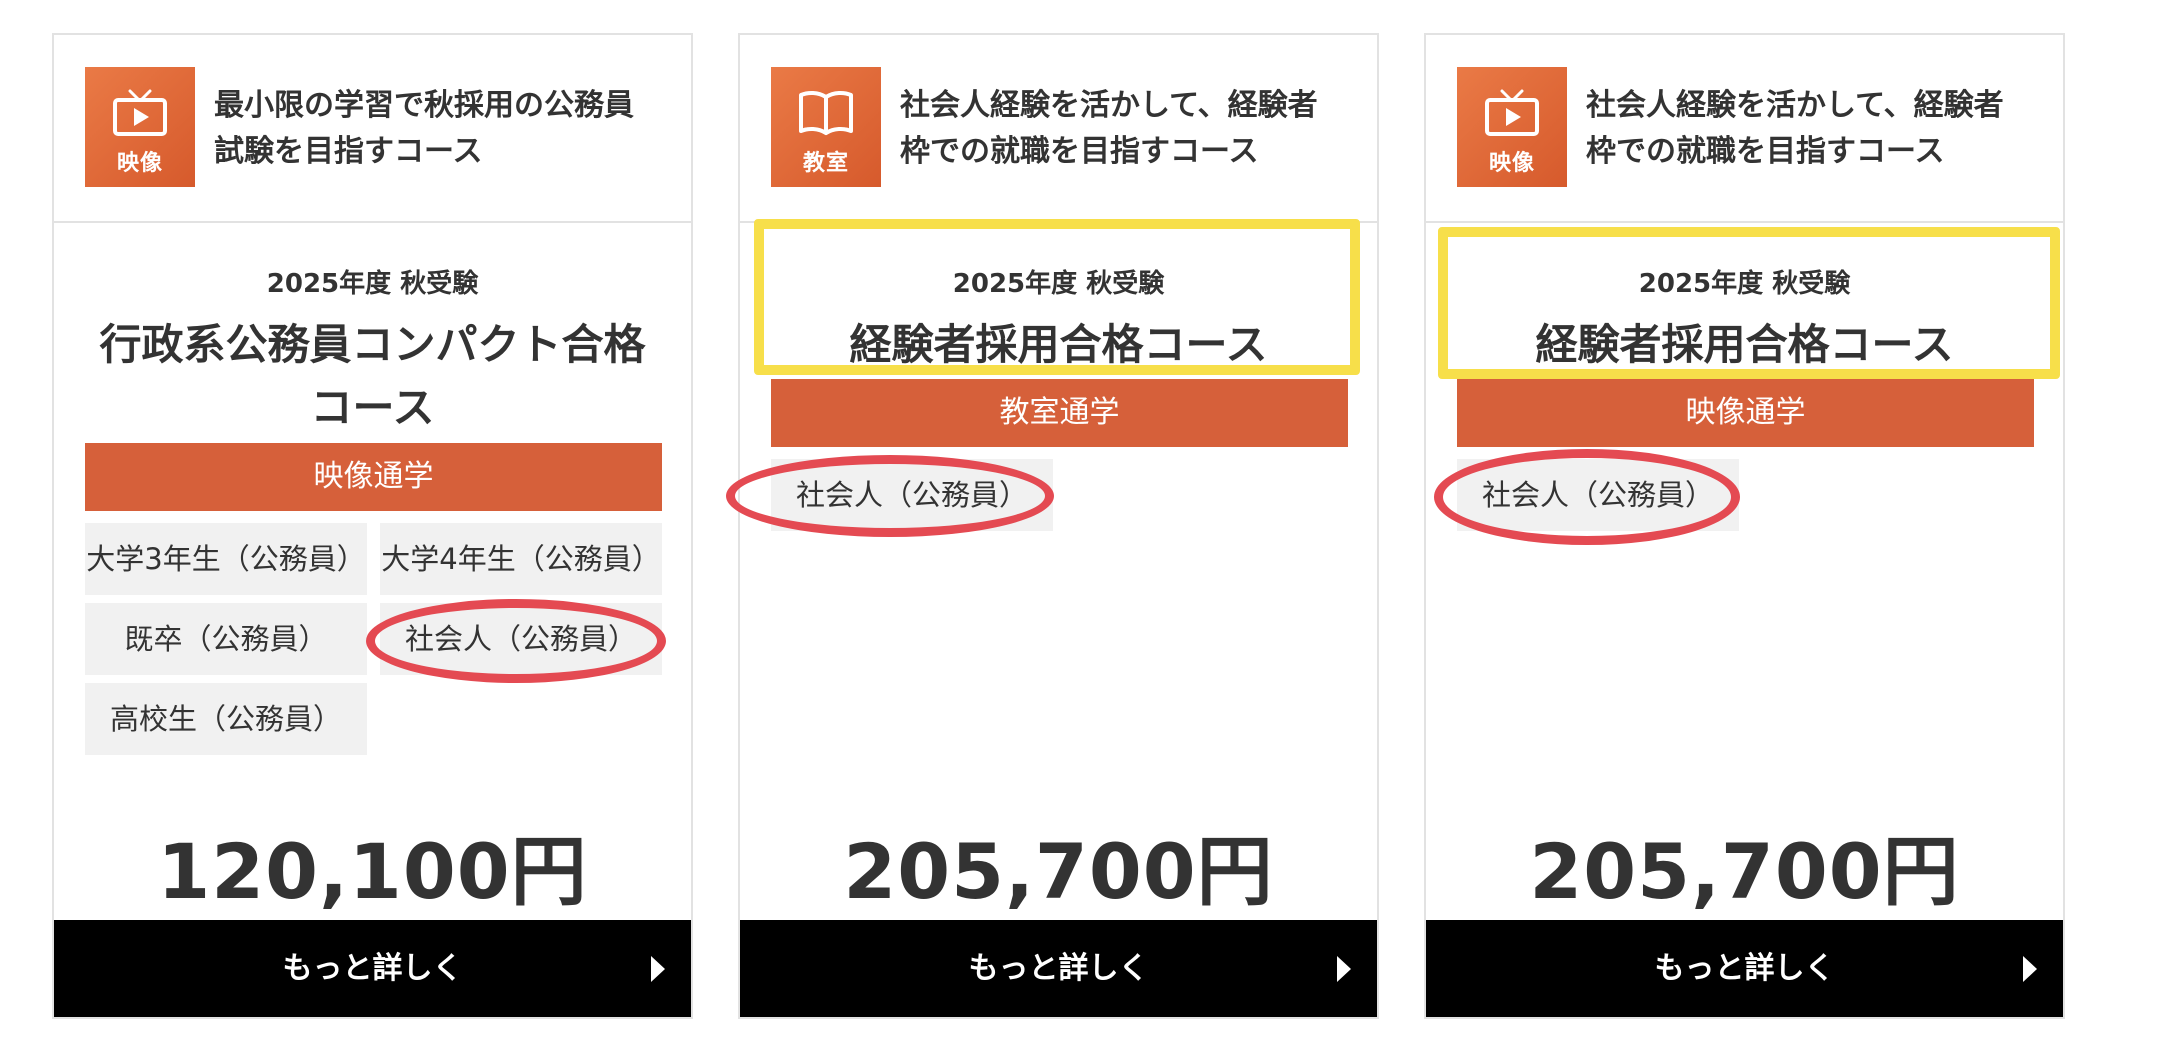  I want to click on card-header: 教室 社会人経験を活かして、経験者 枠での就職を目指すコース, so click(1058, 129).